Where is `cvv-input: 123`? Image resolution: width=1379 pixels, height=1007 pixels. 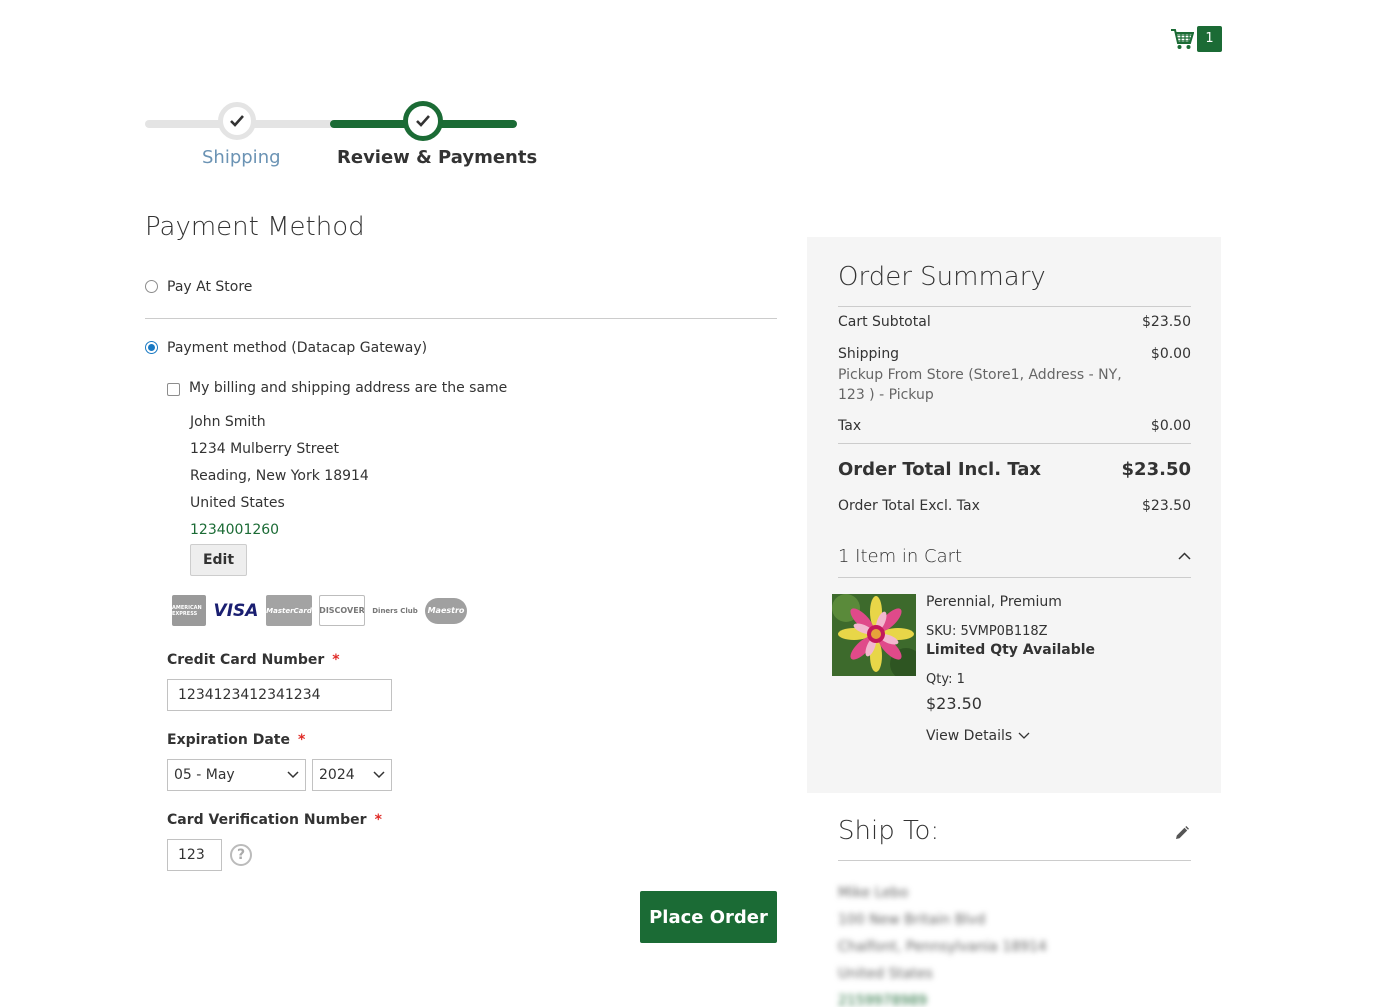 cvv-input: 123 is located at coordinates (194, 855).